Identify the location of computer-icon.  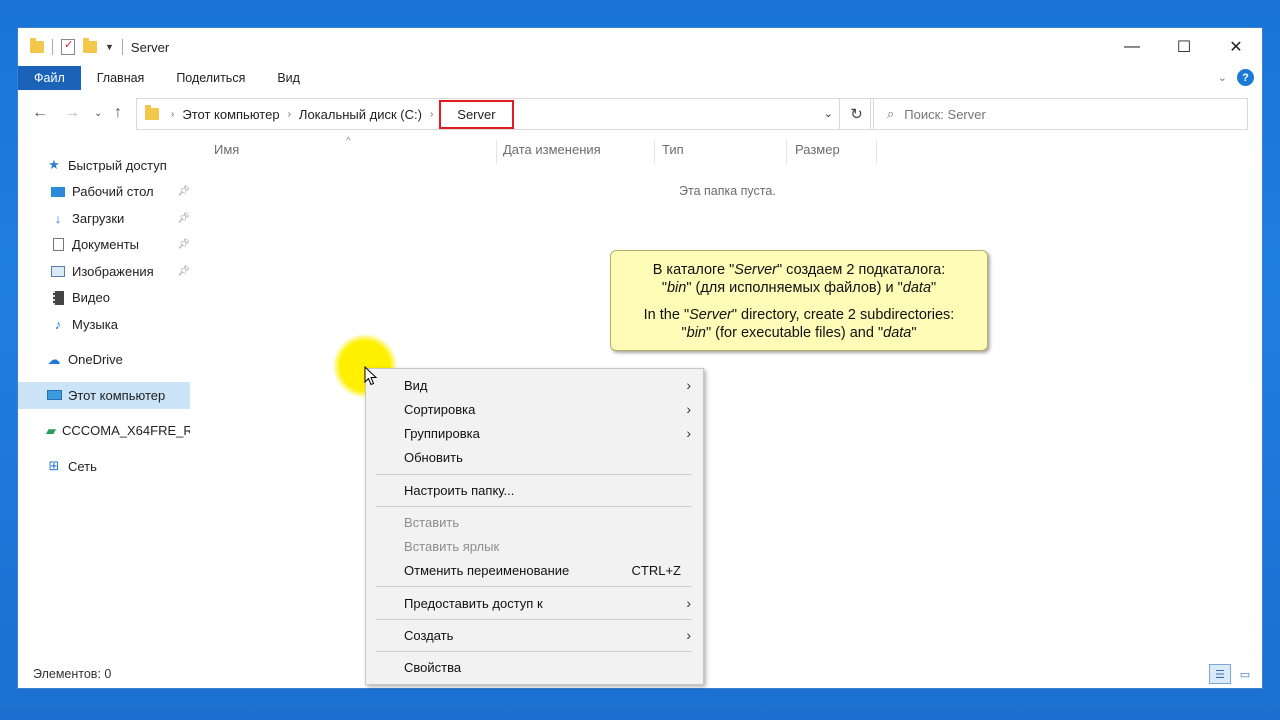
(54, 395).